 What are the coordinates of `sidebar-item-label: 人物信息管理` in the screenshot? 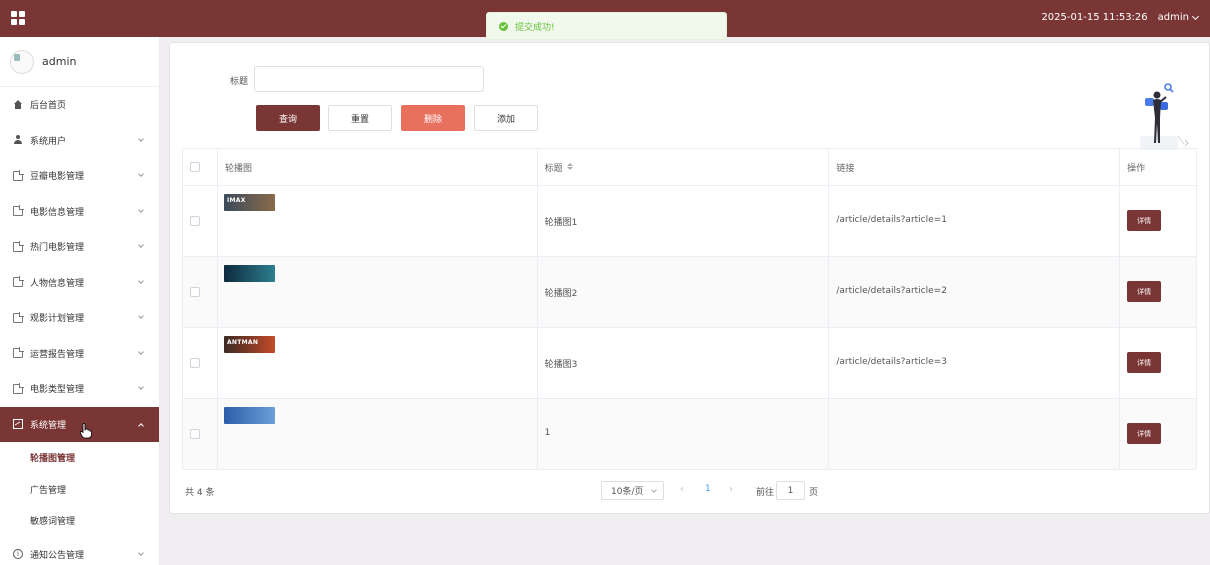 It's located at (57, 283).